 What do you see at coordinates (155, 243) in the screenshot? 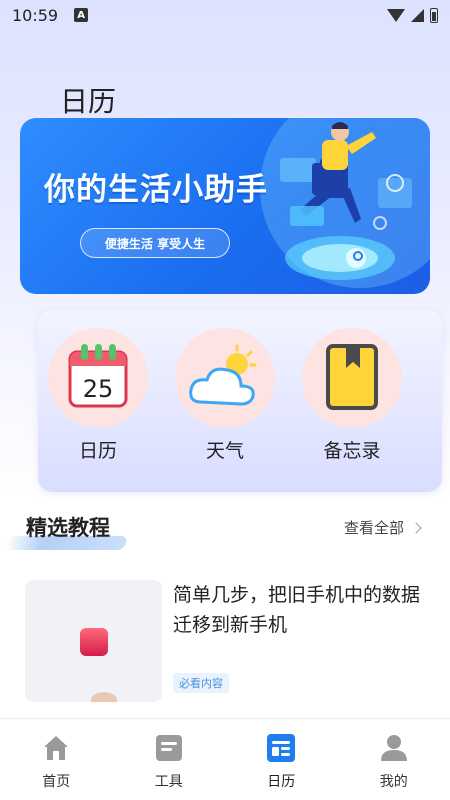
I see `banner-subtitle: 便捷生活 享受人生` at bounding box center [155, 243].